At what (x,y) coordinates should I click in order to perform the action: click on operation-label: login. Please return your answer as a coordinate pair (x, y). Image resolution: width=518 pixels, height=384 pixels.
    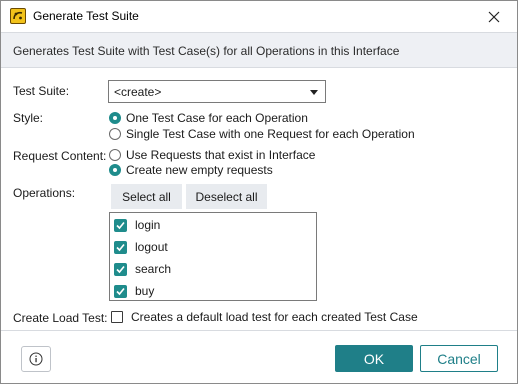
    Looking at the image, I should click on (148, 225).